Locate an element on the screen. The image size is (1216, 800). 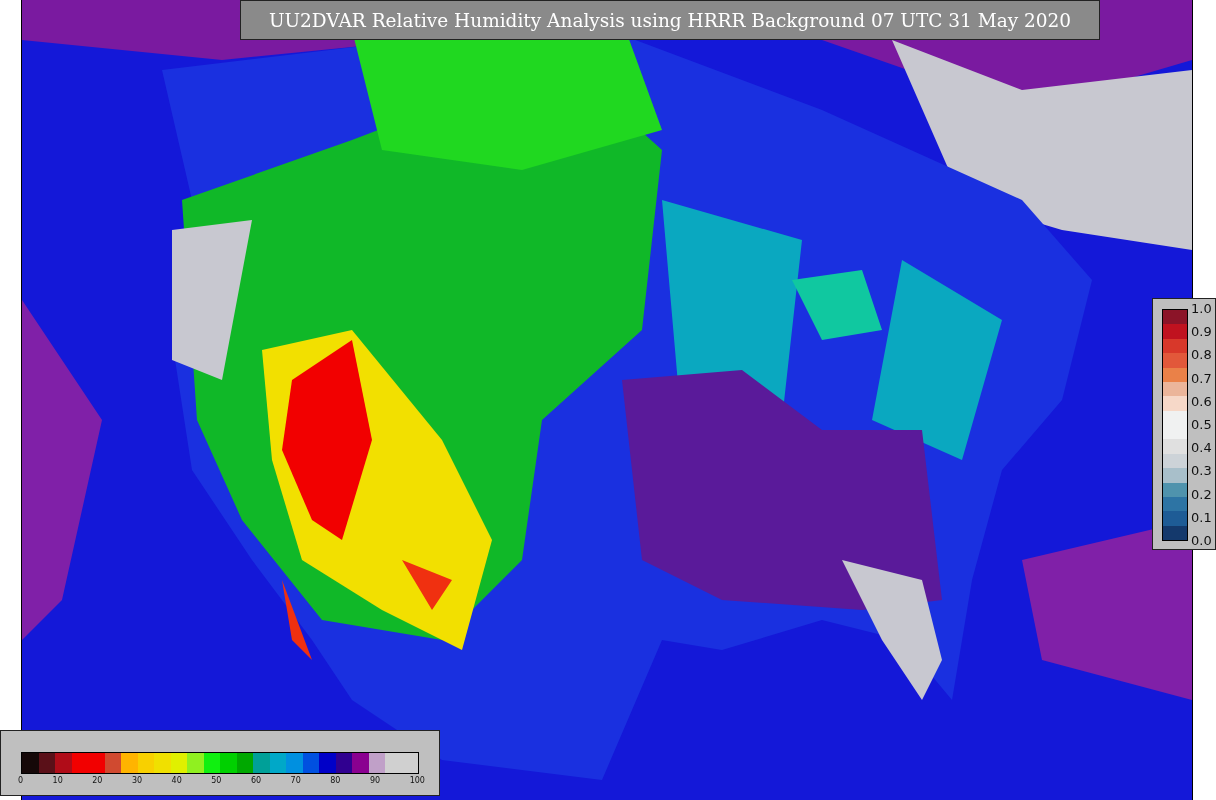
tick-label: 0.3 is located at coordinates (1201, 471).